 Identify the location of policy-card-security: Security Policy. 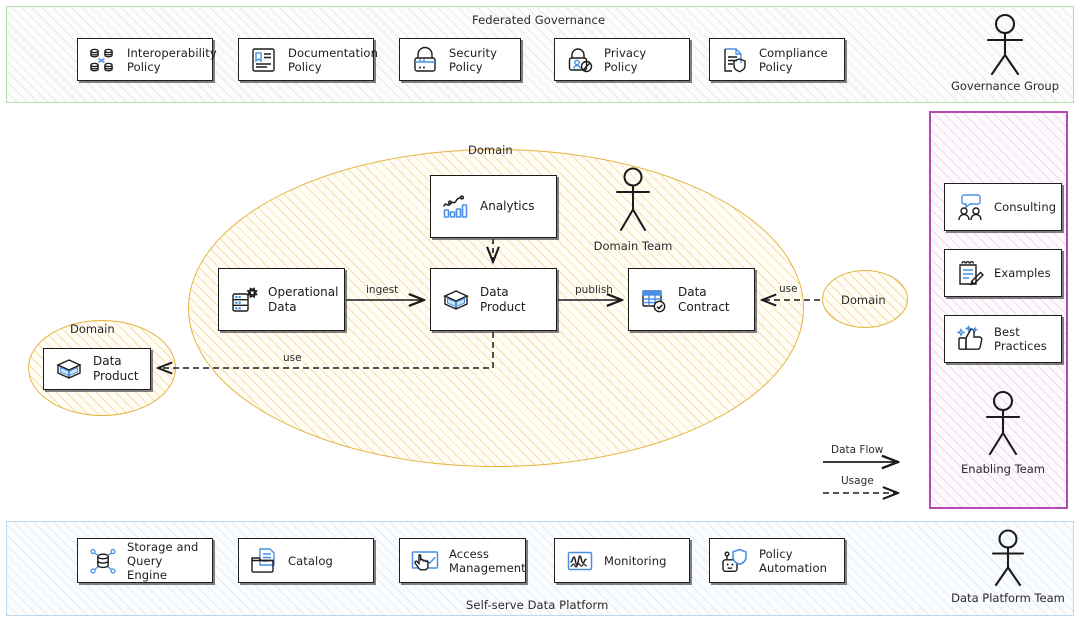
(460, 59).